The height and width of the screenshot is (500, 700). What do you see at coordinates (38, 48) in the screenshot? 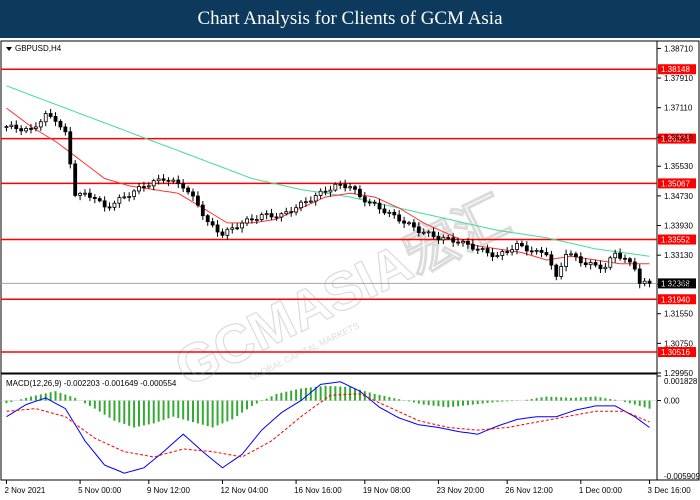
I see `symbol-text: GBPUSD,H4` at bounding box center [38, 48].